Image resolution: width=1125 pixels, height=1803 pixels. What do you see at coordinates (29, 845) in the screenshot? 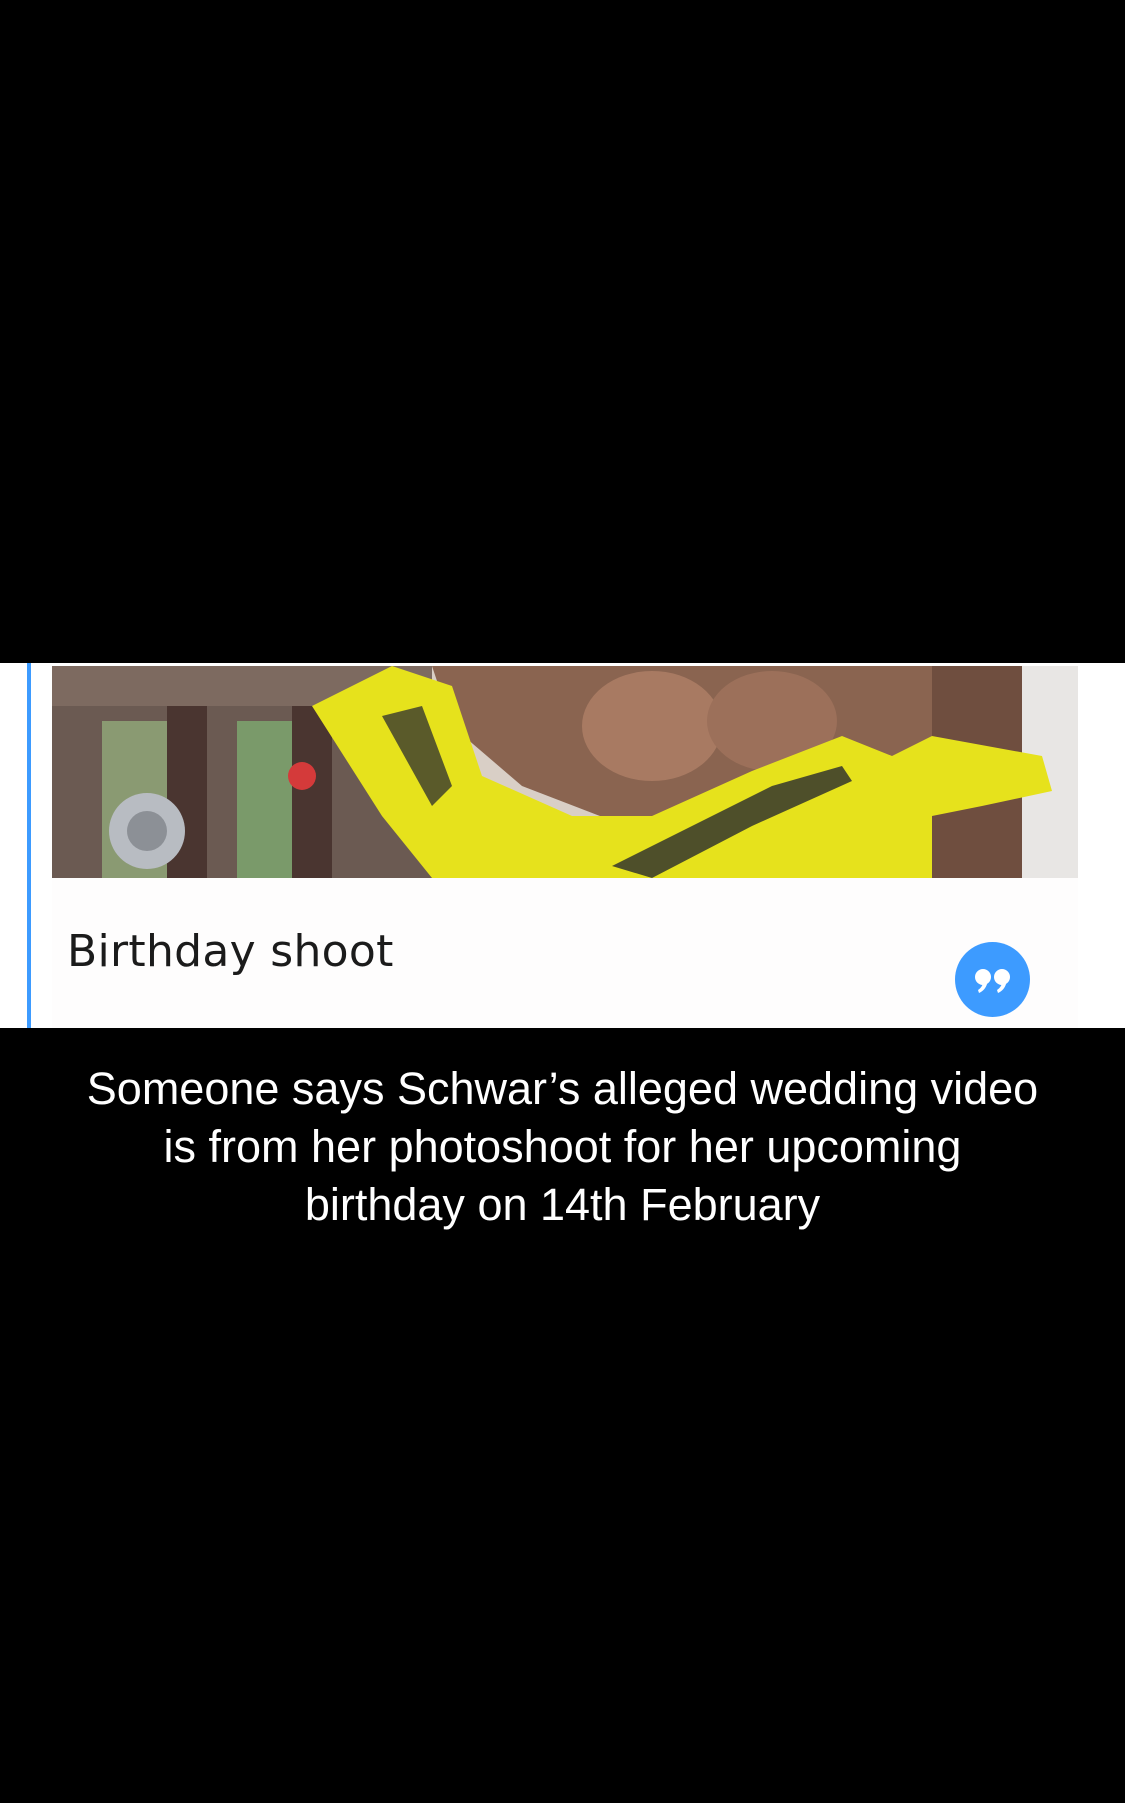
I see `reply-accent-bar` at bounding box center [29, 845].